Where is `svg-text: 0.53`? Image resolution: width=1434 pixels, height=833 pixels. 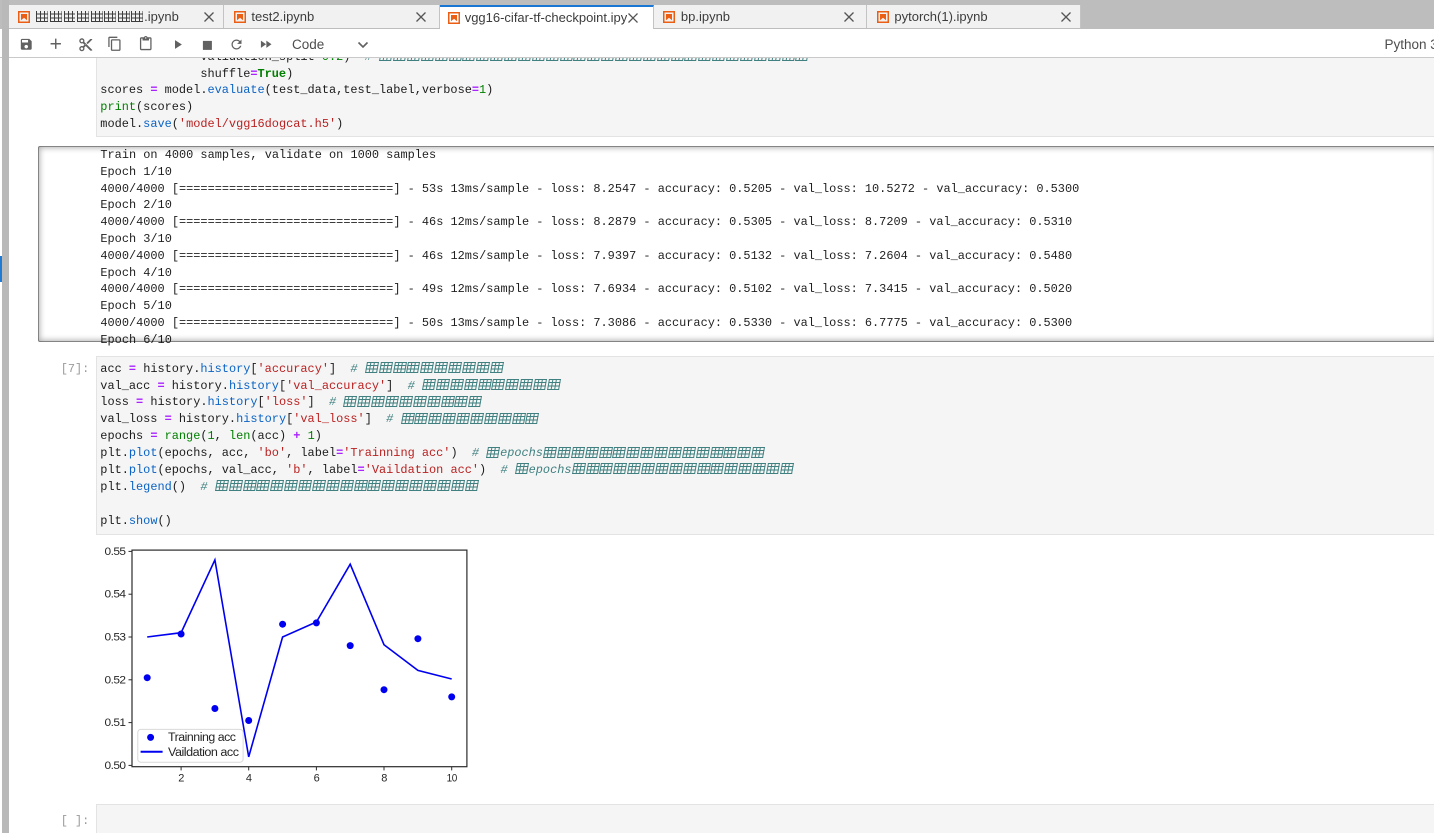 svg-text: 0.53 is located at coordinates (115, 638).